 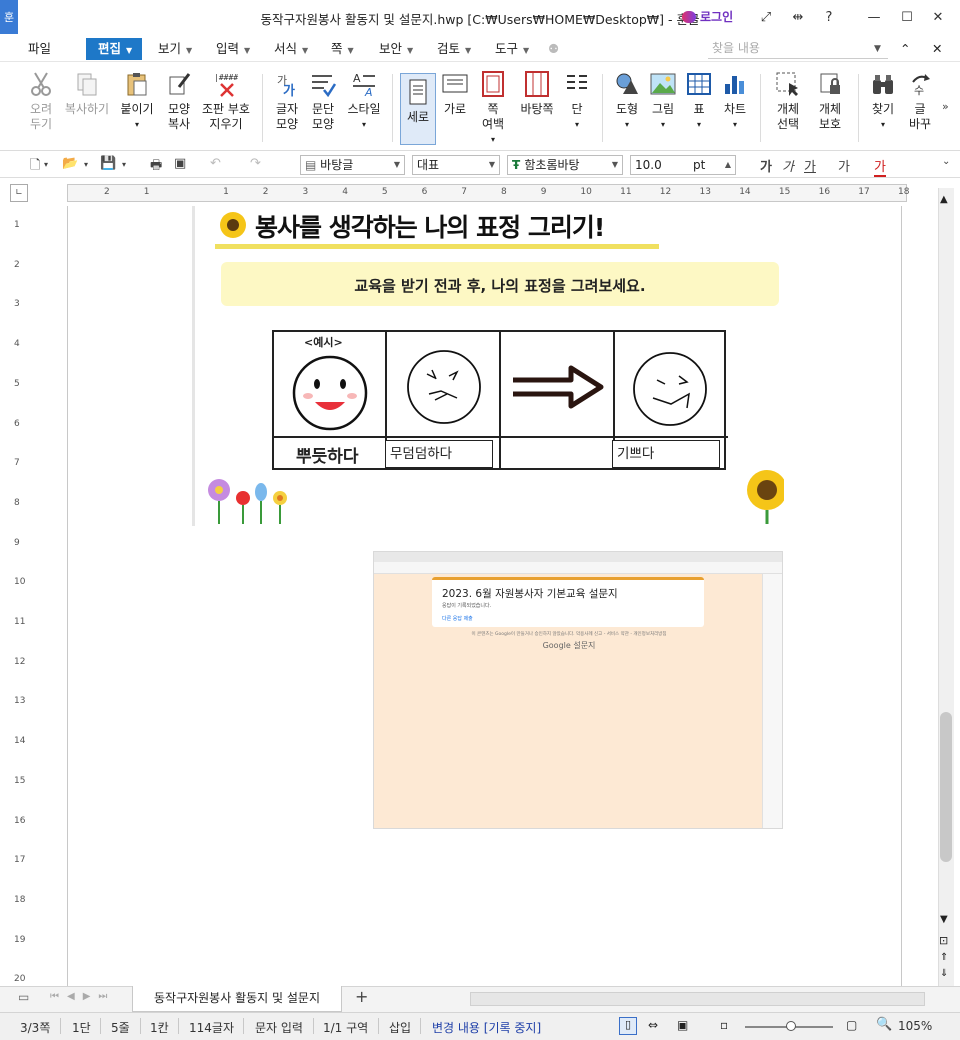 What do you see at coordinates (87, 84) in the screenshot?
I see `copy-icon` at bounding box center [87, 84].